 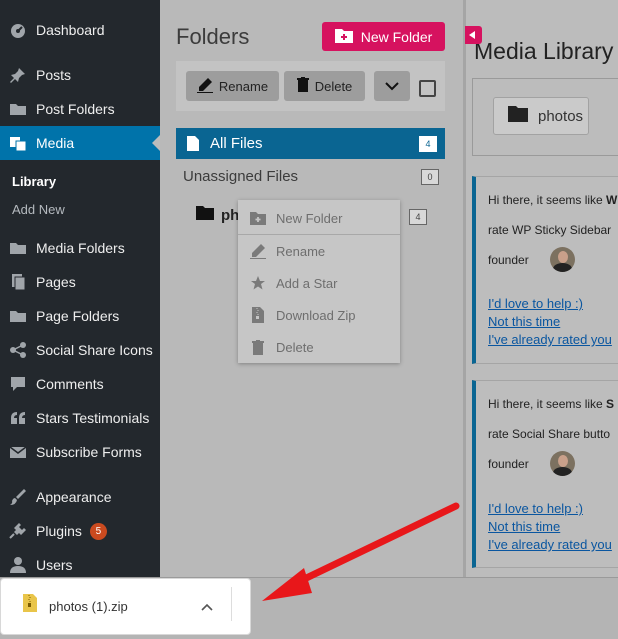 I want to click on submenu-library: Library, so click(x=34, y=181).